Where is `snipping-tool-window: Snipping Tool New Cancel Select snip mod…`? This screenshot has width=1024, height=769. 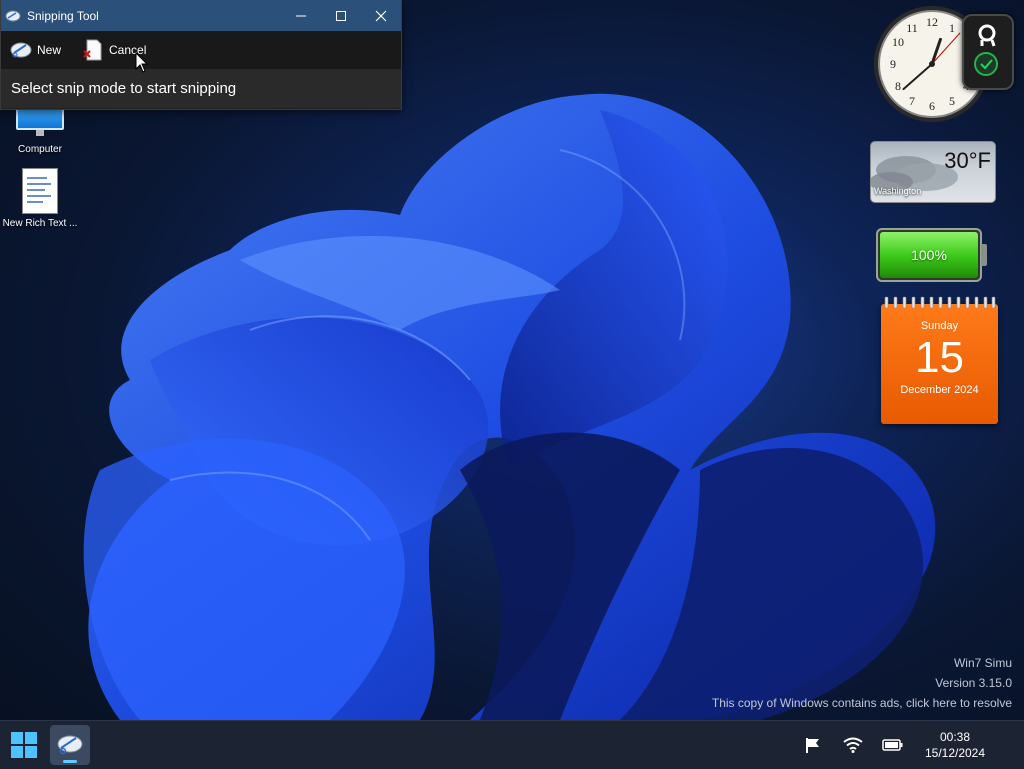
snipping-tool-window: Snipping Tool New Cancel Select snip mod… is located at coordinates (201, 55).